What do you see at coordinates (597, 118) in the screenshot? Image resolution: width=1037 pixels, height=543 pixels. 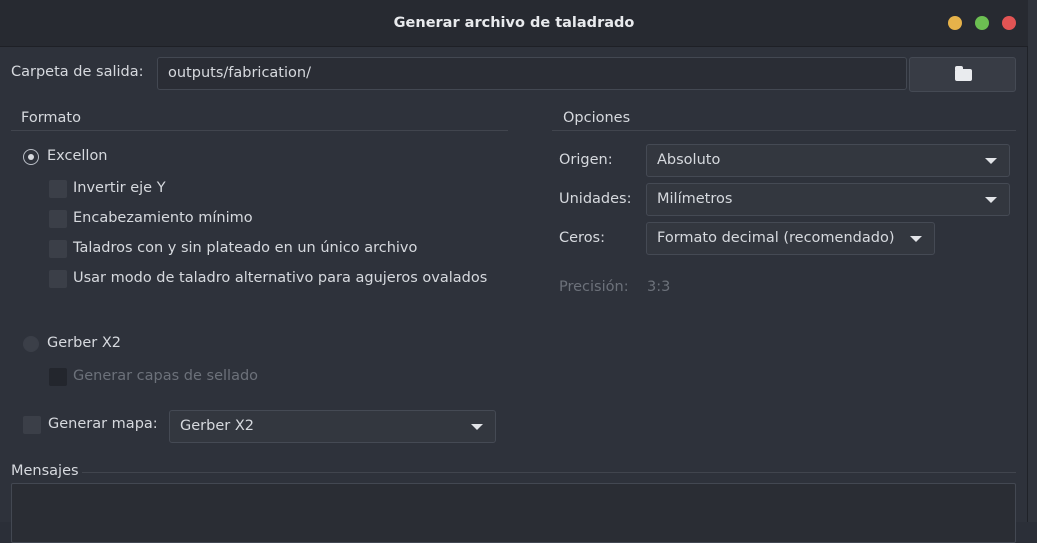 I see `options-group-title: Opciones` at bounding box center [597, 118].